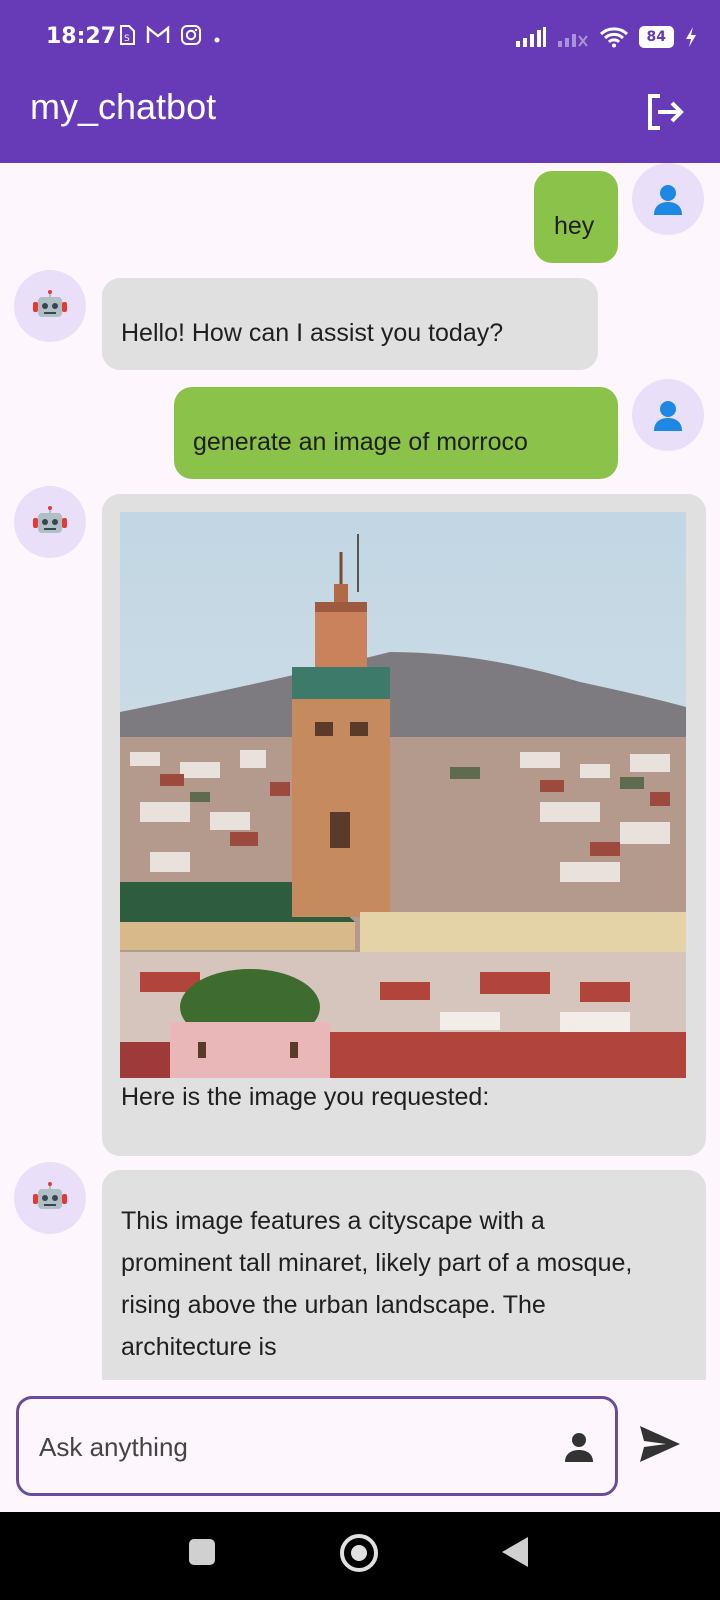 This screenshot has height=1600, width=720. I want to click on message-text: Hello! How can I assist you today?, so click(312, 333).